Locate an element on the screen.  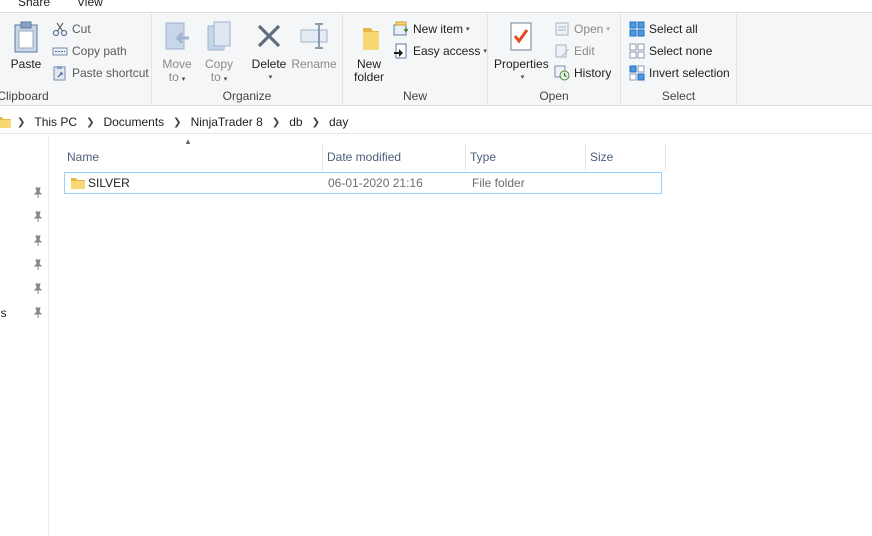
file-name: SILVER is located at coordinates (109, 183).